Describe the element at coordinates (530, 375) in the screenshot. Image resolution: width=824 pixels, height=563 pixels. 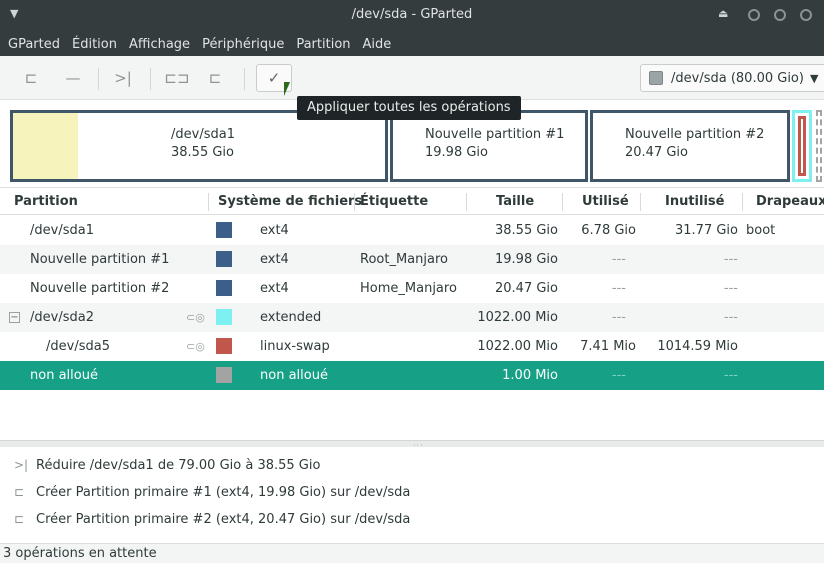
I see `partition-size: 1.00 Mio` at that location.